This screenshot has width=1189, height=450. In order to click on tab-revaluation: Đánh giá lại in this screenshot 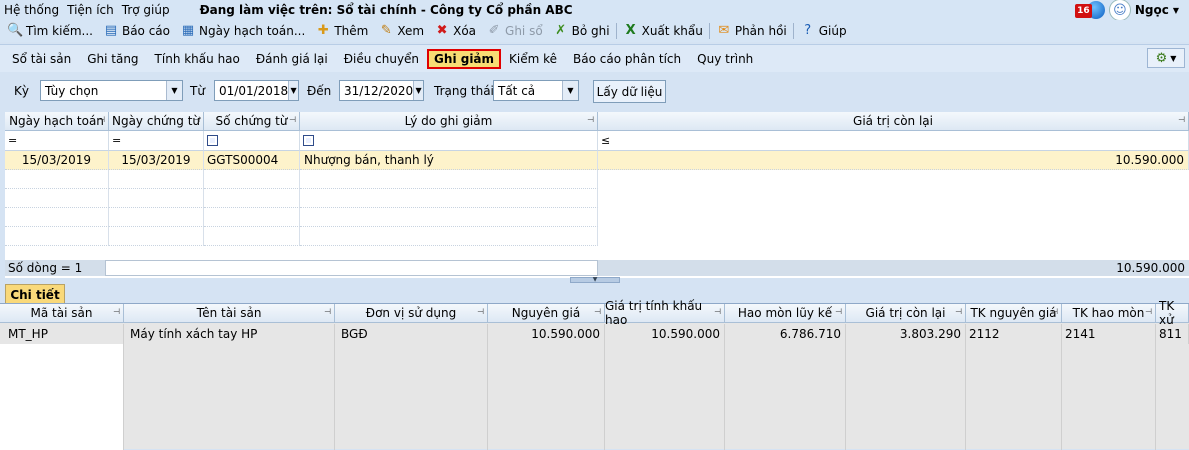, I will do `click(292, 59)`.